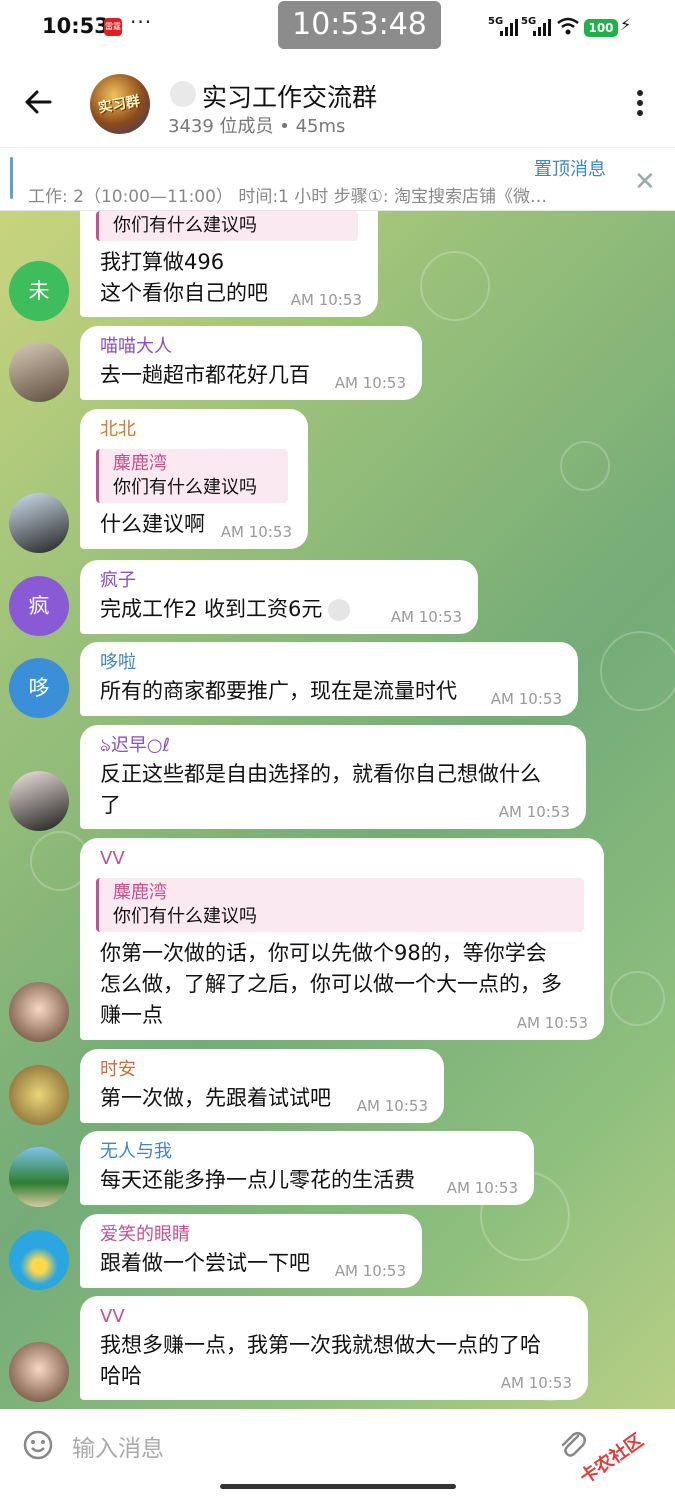 This screenshot has height=1500, width=675. I want to click on app-badge-icon: 雷霆, so click(113, 27).